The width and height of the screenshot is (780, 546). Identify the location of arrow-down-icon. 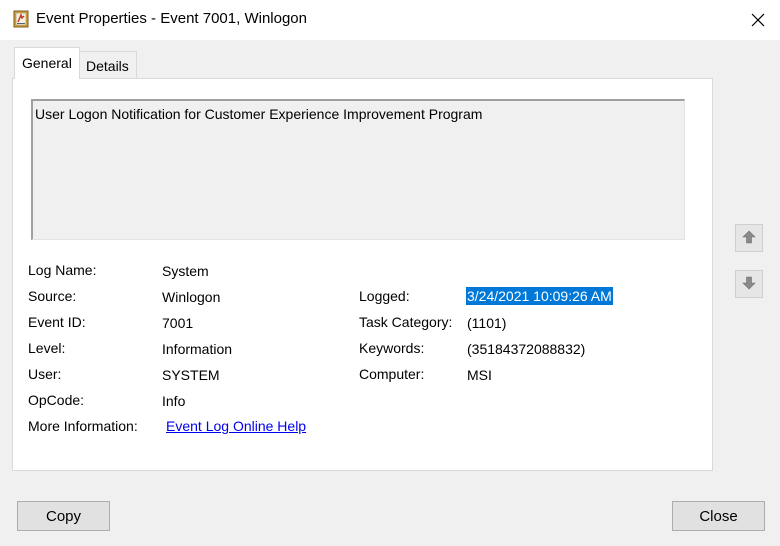
(749, 284).